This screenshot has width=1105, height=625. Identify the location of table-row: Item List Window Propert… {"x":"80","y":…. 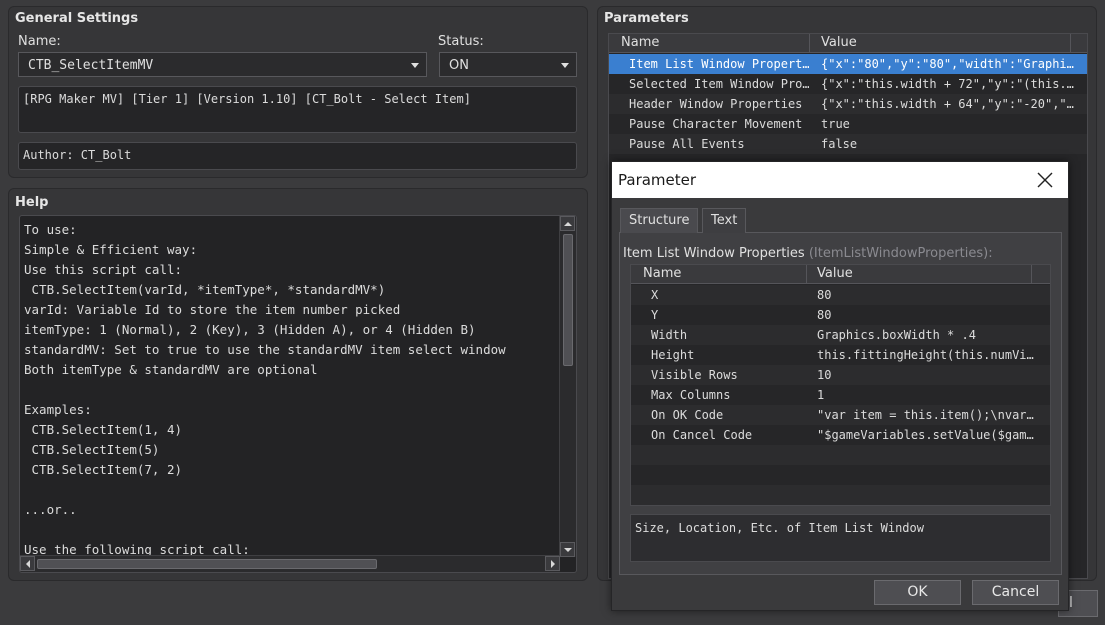
(848, 64).